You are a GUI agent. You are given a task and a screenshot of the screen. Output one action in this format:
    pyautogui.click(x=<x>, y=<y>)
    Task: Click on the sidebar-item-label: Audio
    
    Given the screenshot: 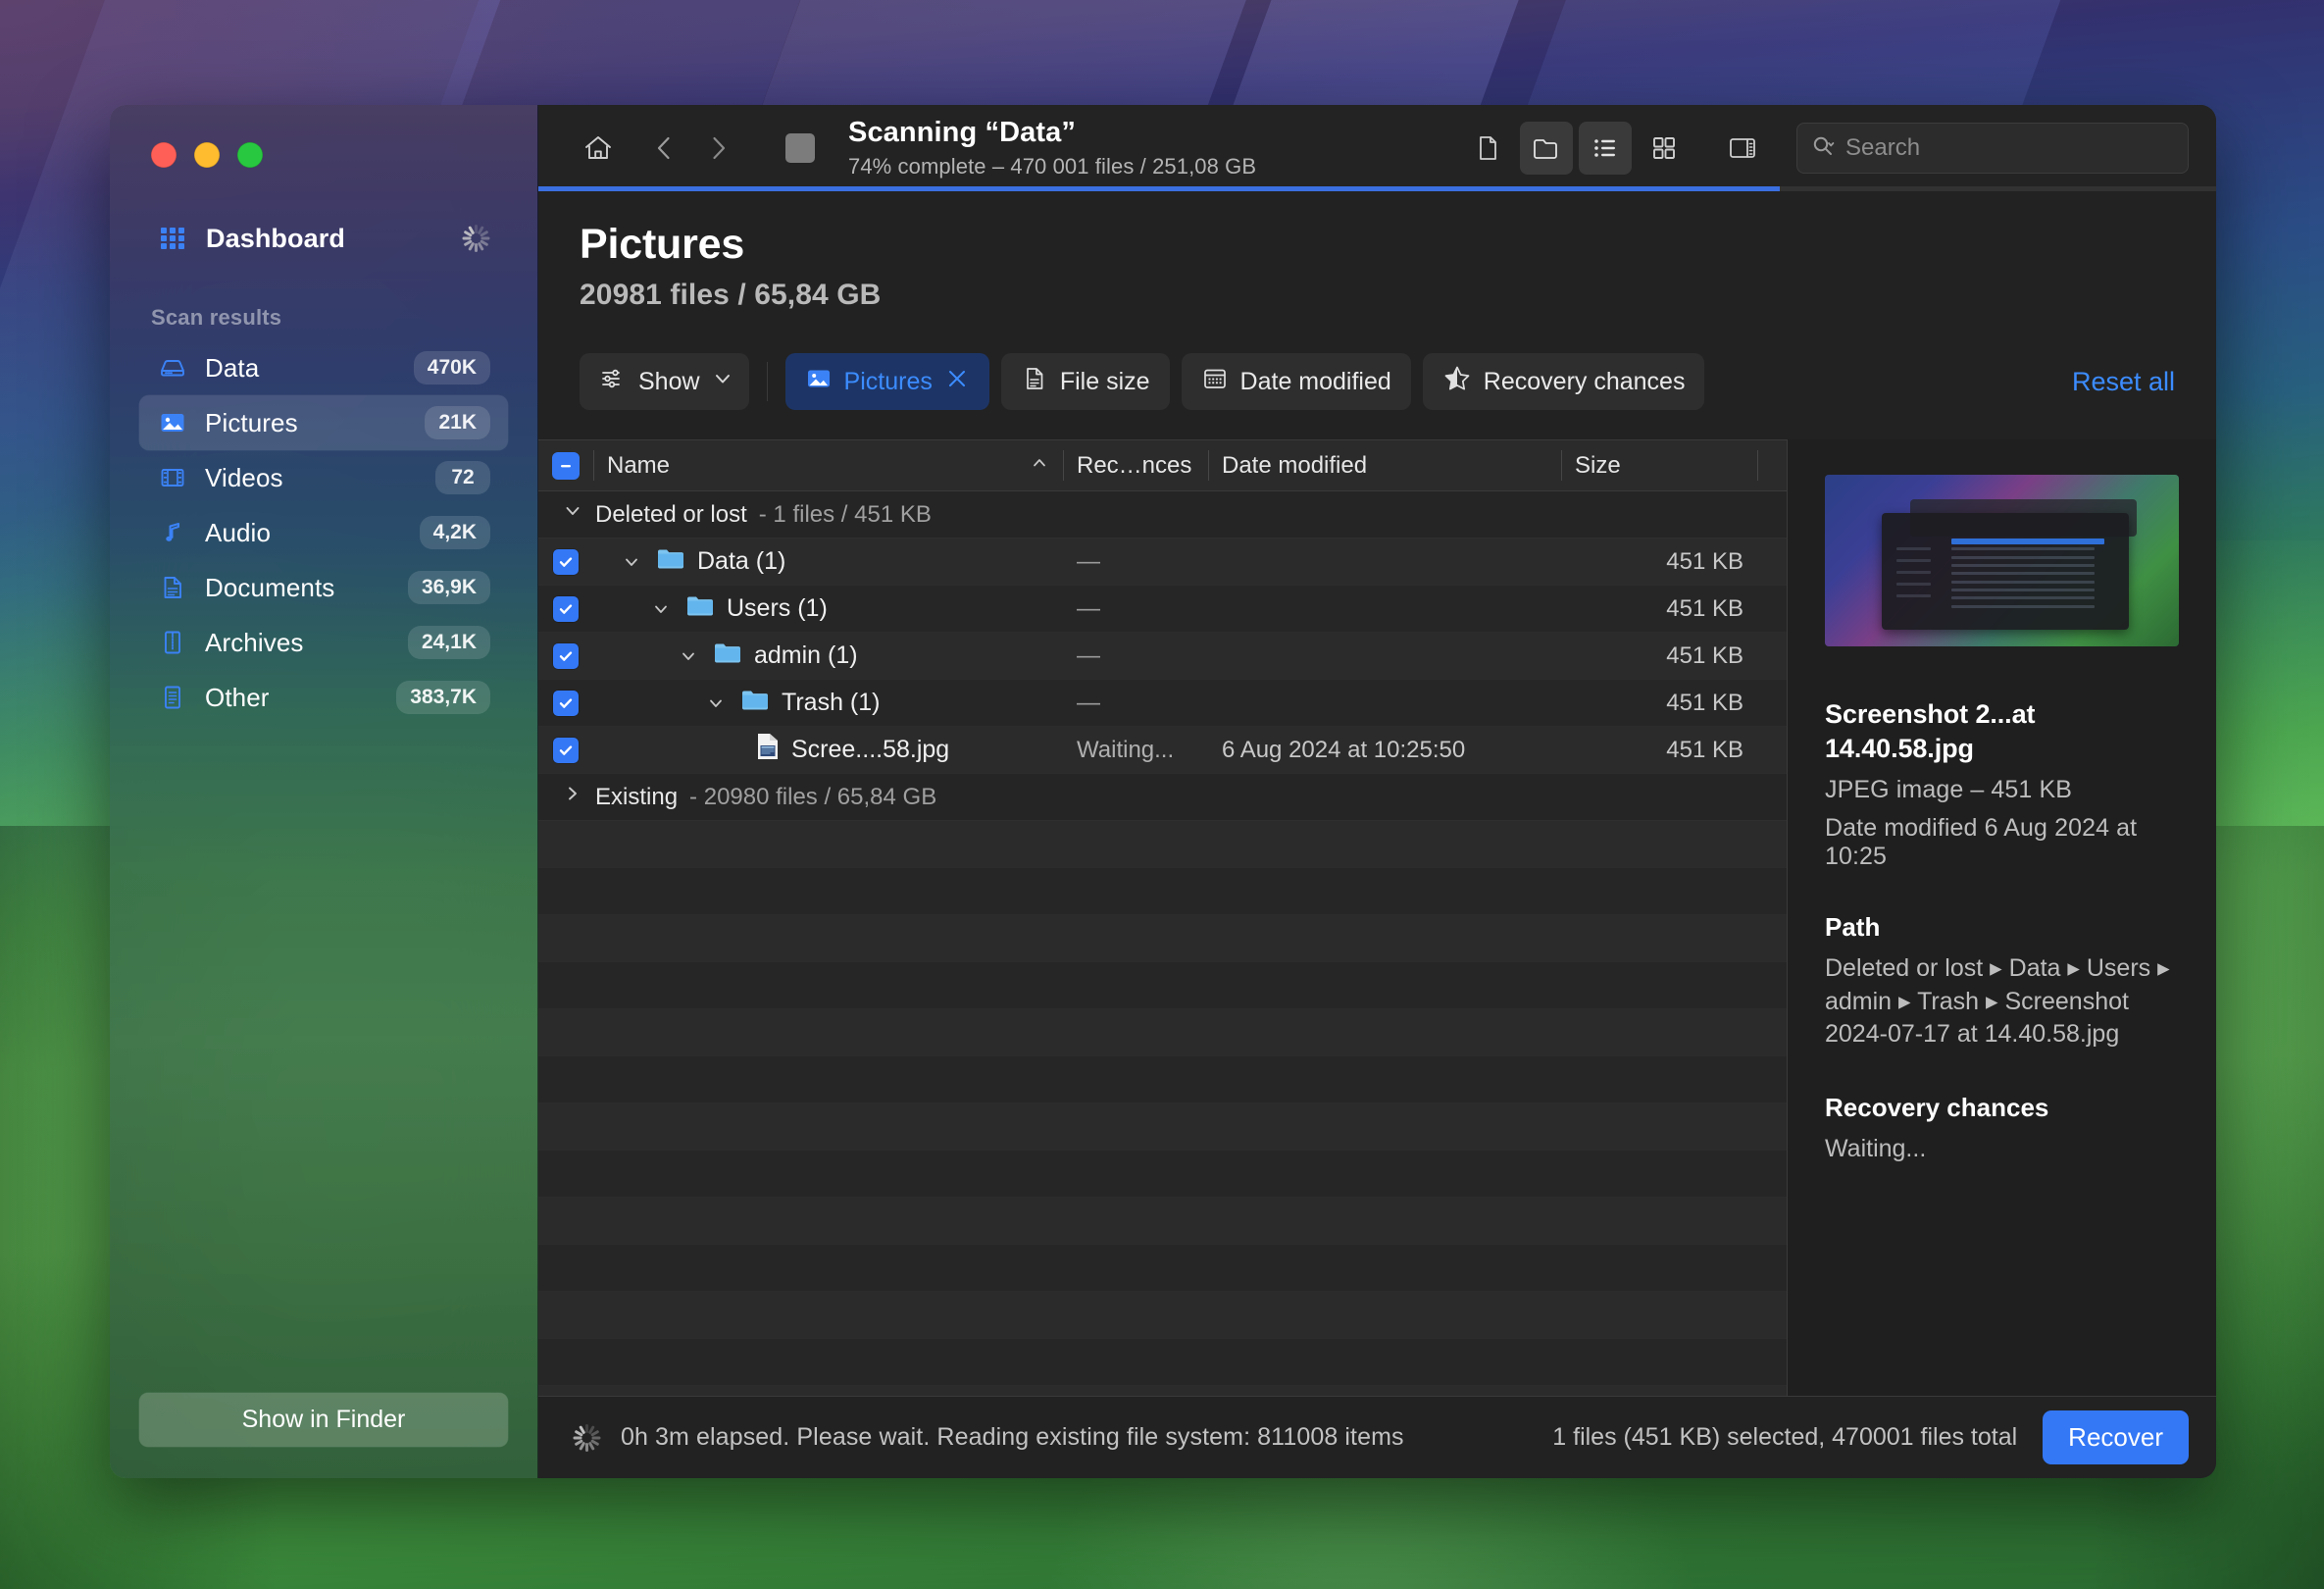 What is the action you would take?
    pyautogui.click(x=238, y=532)
    